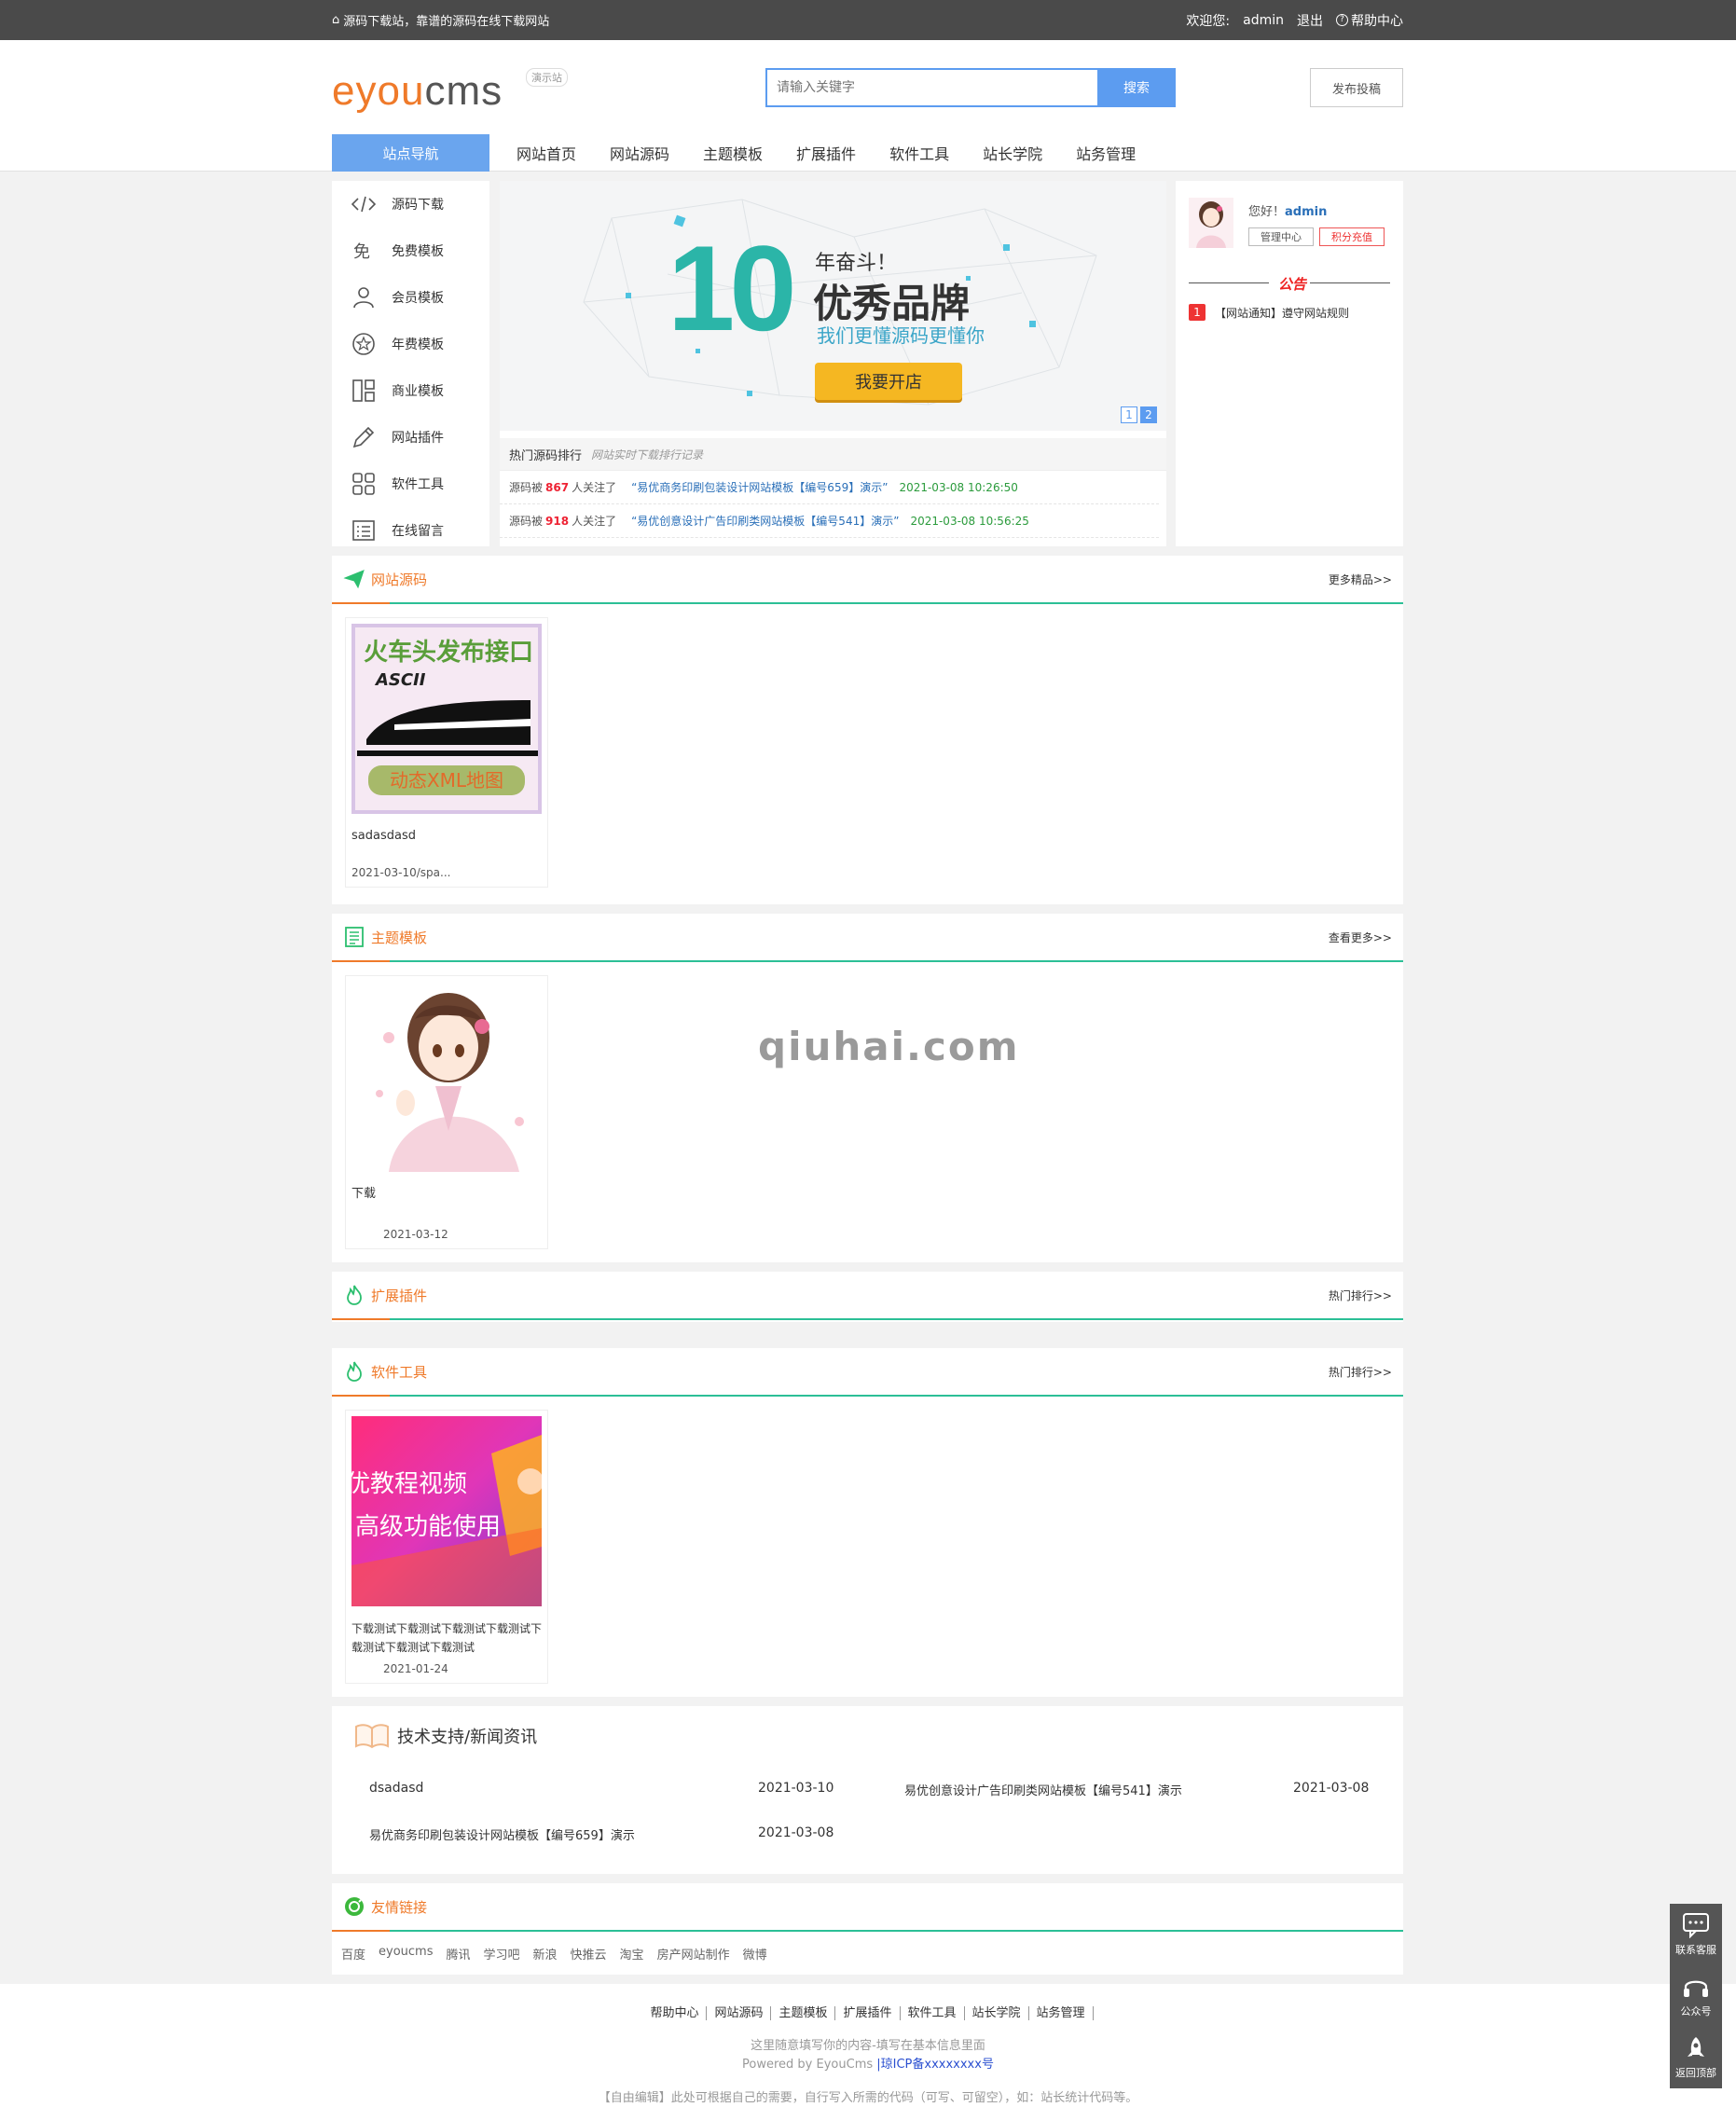 The height and width of the screenshot is (2107, 1736). Describe the element at coordinates (396, 1788) in the screenshot. I see `news-item: dsadasd` at that location.